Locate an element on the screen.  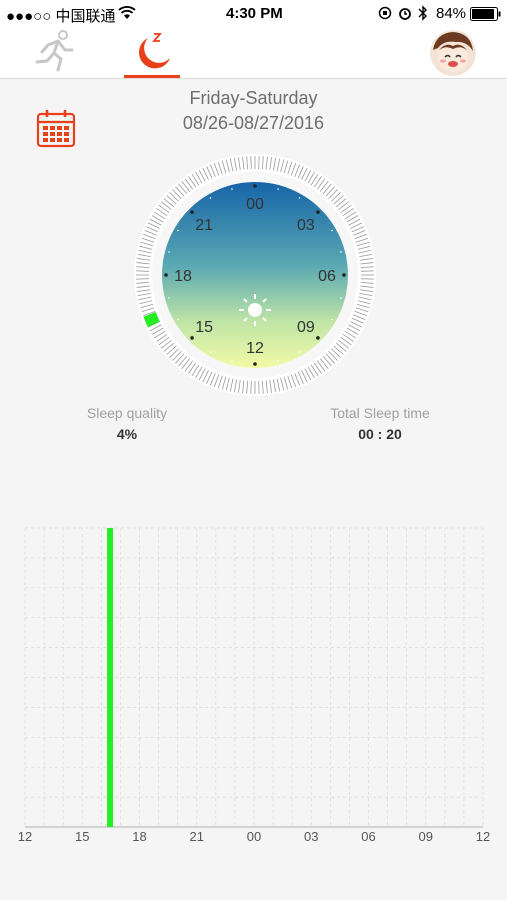
chart-x-tick-label: 03 is located at coordinates (311, 836).